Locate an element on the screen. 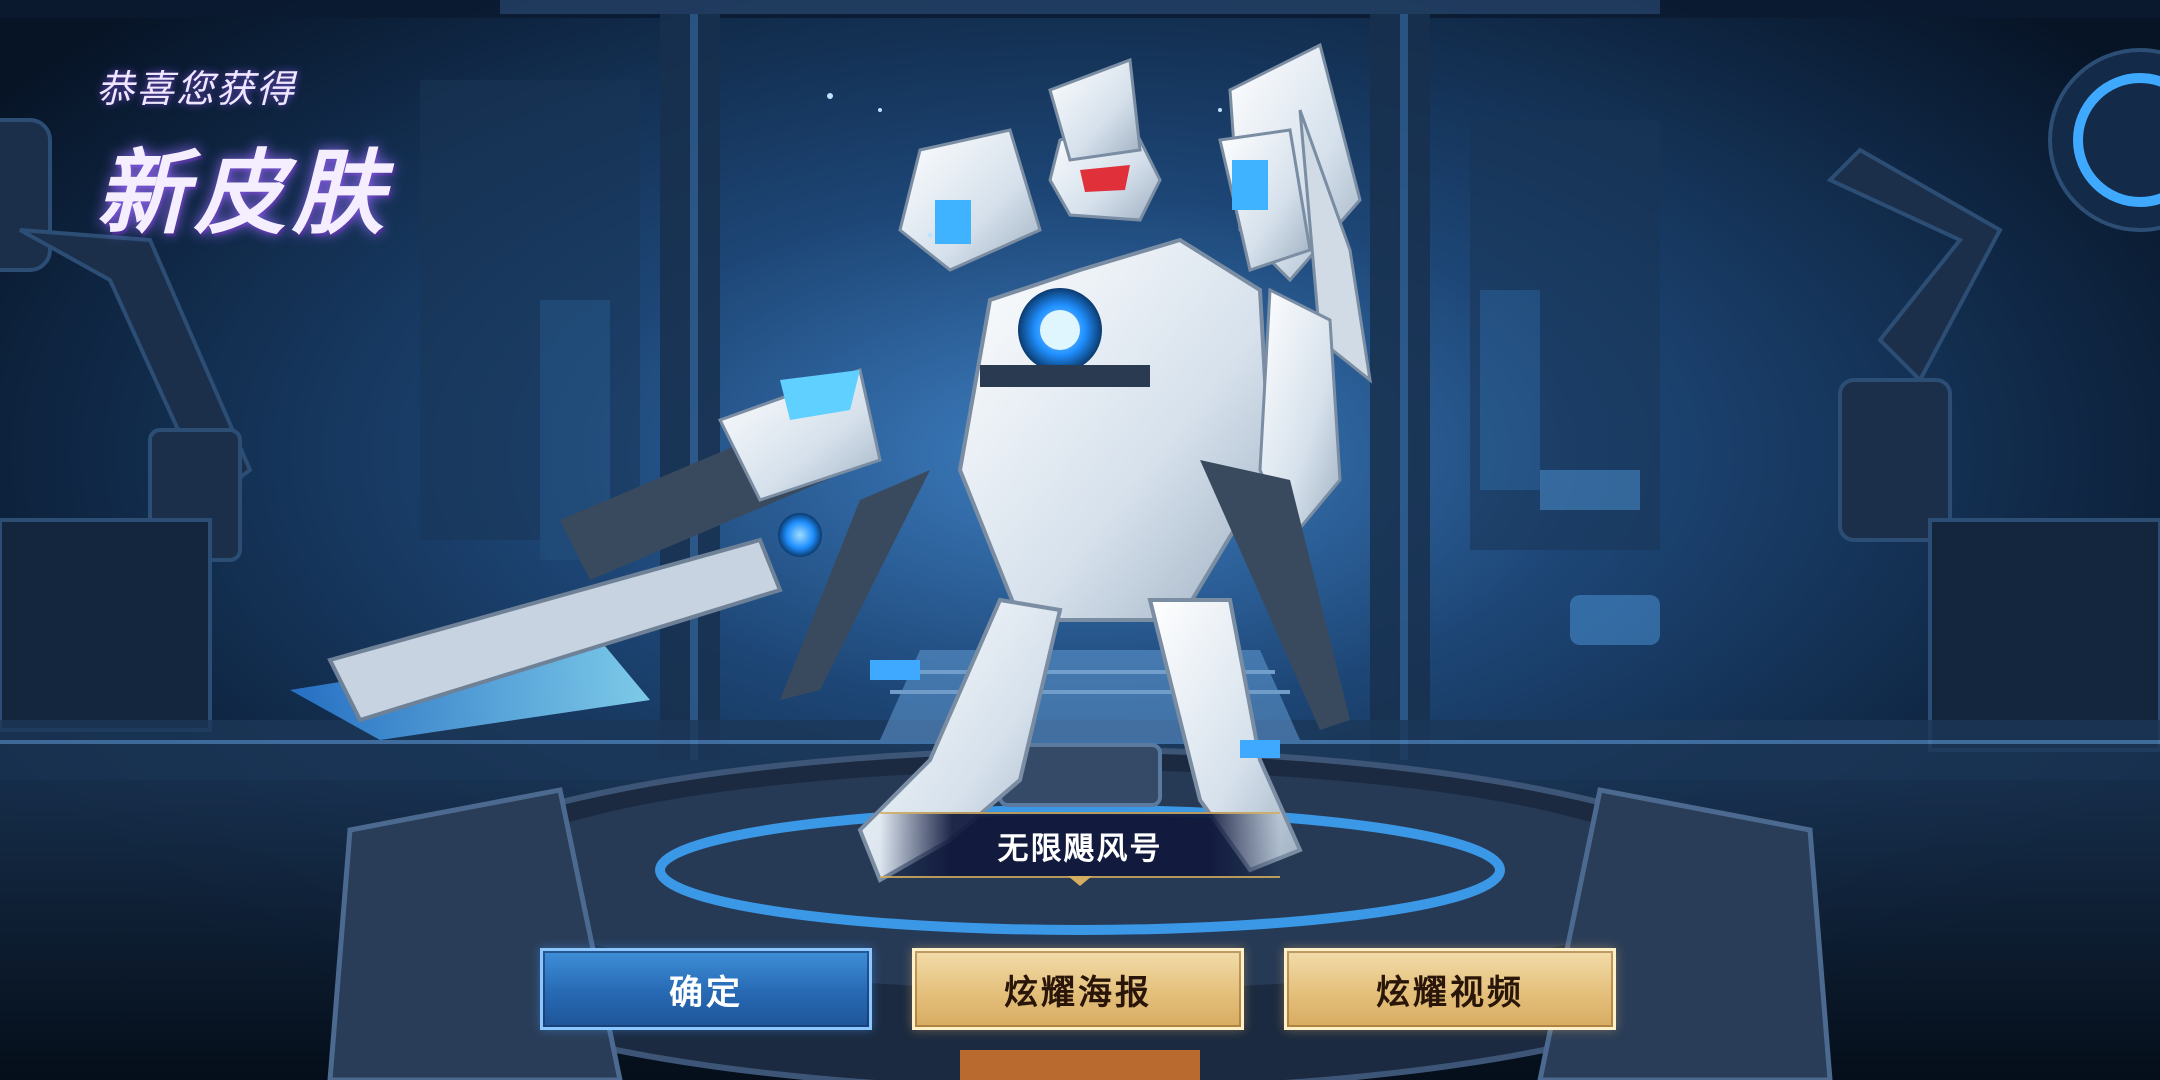  congrats-subtitle: 恭喜您获得 is located at coordinates (196, 89).